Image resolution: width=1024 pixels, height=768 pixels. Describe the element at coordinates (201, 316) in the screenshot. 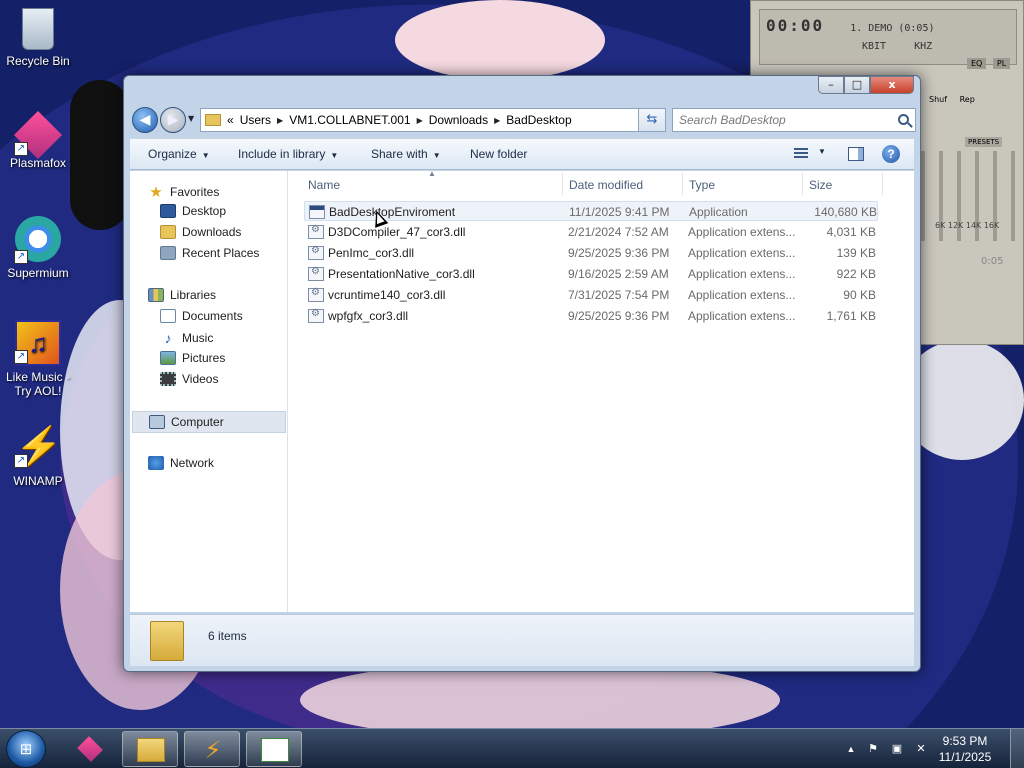

I see `nav-documents: Documents` at that location.